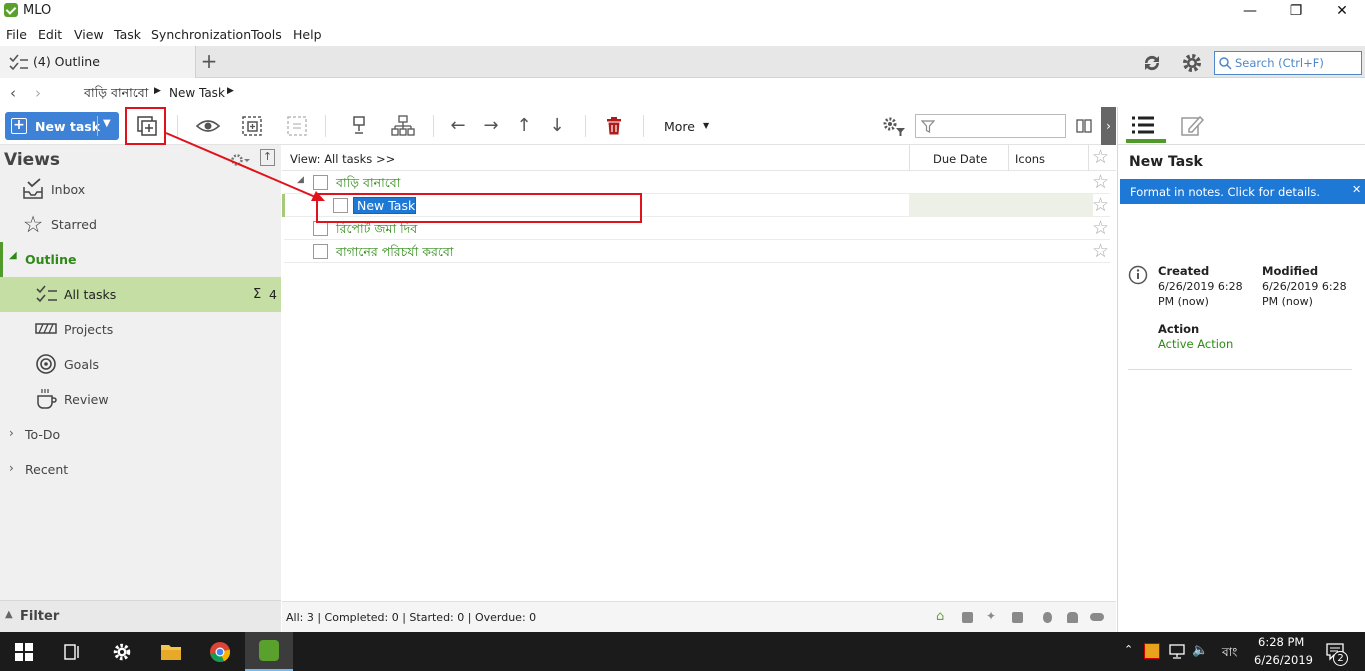  I want to click on list-view-icon, so click(1143, 126).